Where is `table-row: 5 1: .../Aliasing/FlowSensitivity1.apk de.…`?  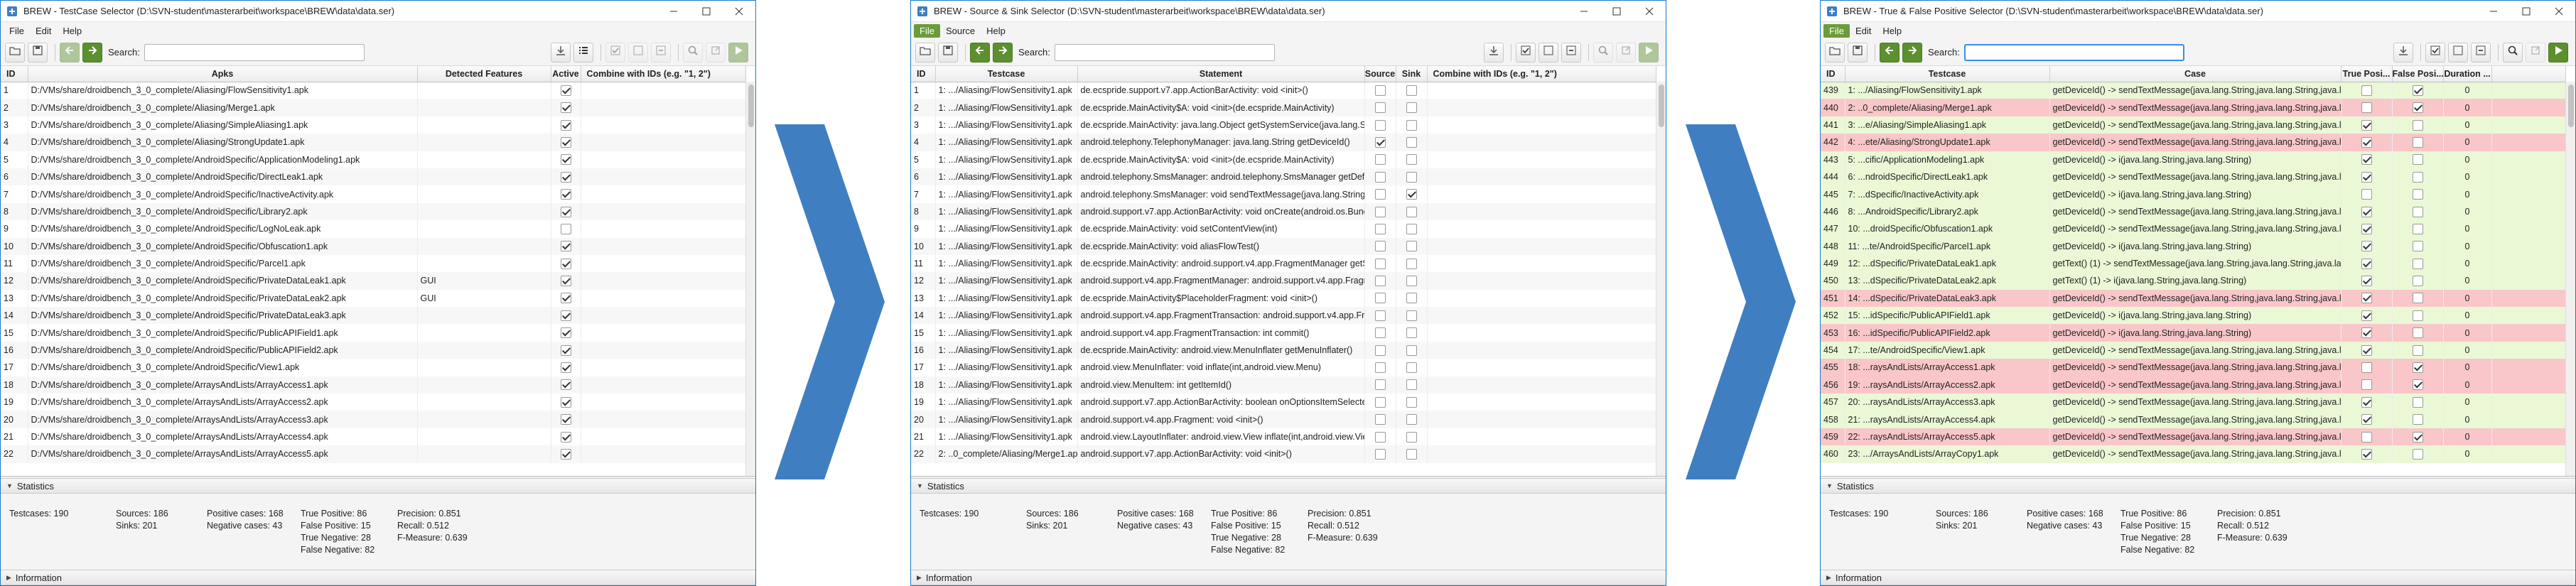
table-row: 5 1: .../Aliasing/FlowSensitivity1.apk de.… is located at coordinates (1283, 159).